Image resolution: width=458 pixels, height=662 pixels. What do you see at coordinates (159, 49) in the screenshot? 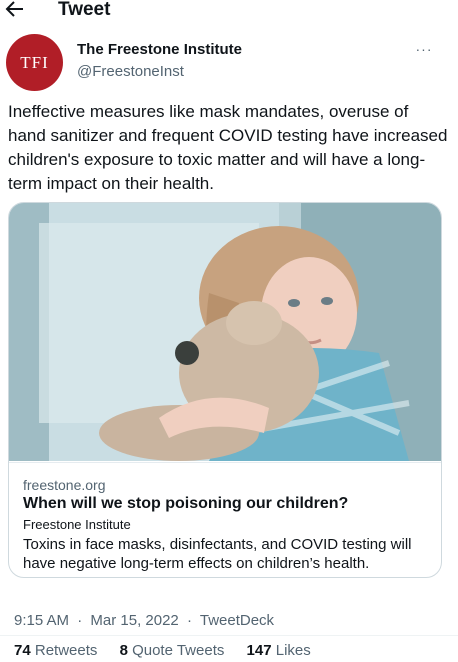
I see `author-name: The Freestone Institute` at bounding box center [159, 49].